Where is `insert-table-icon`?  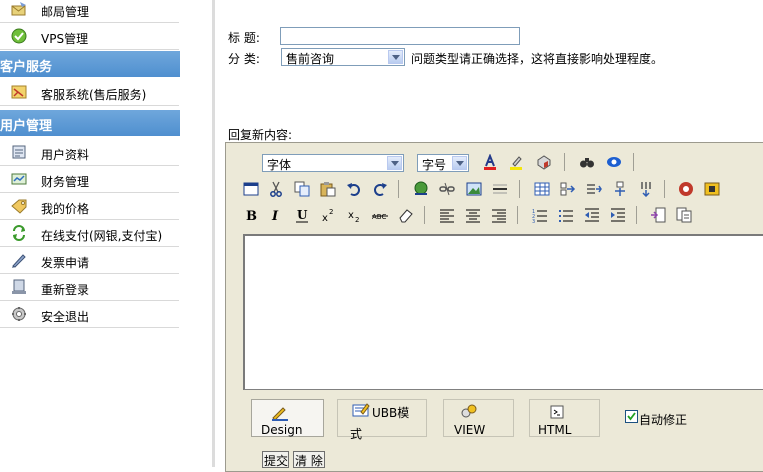
insert-table-icon is located at coordinates (542, 189).